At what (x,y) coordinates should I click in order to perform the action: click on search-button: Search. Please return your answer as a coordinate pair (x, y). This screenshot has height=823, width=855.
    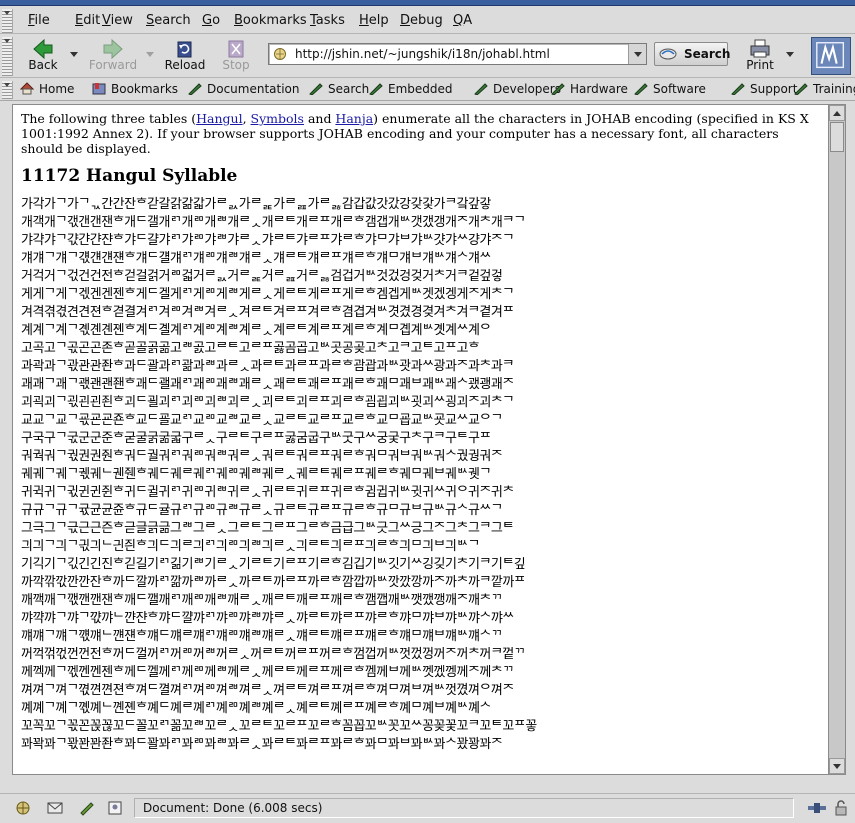
    Looking at the image, I should click on (692, 54).